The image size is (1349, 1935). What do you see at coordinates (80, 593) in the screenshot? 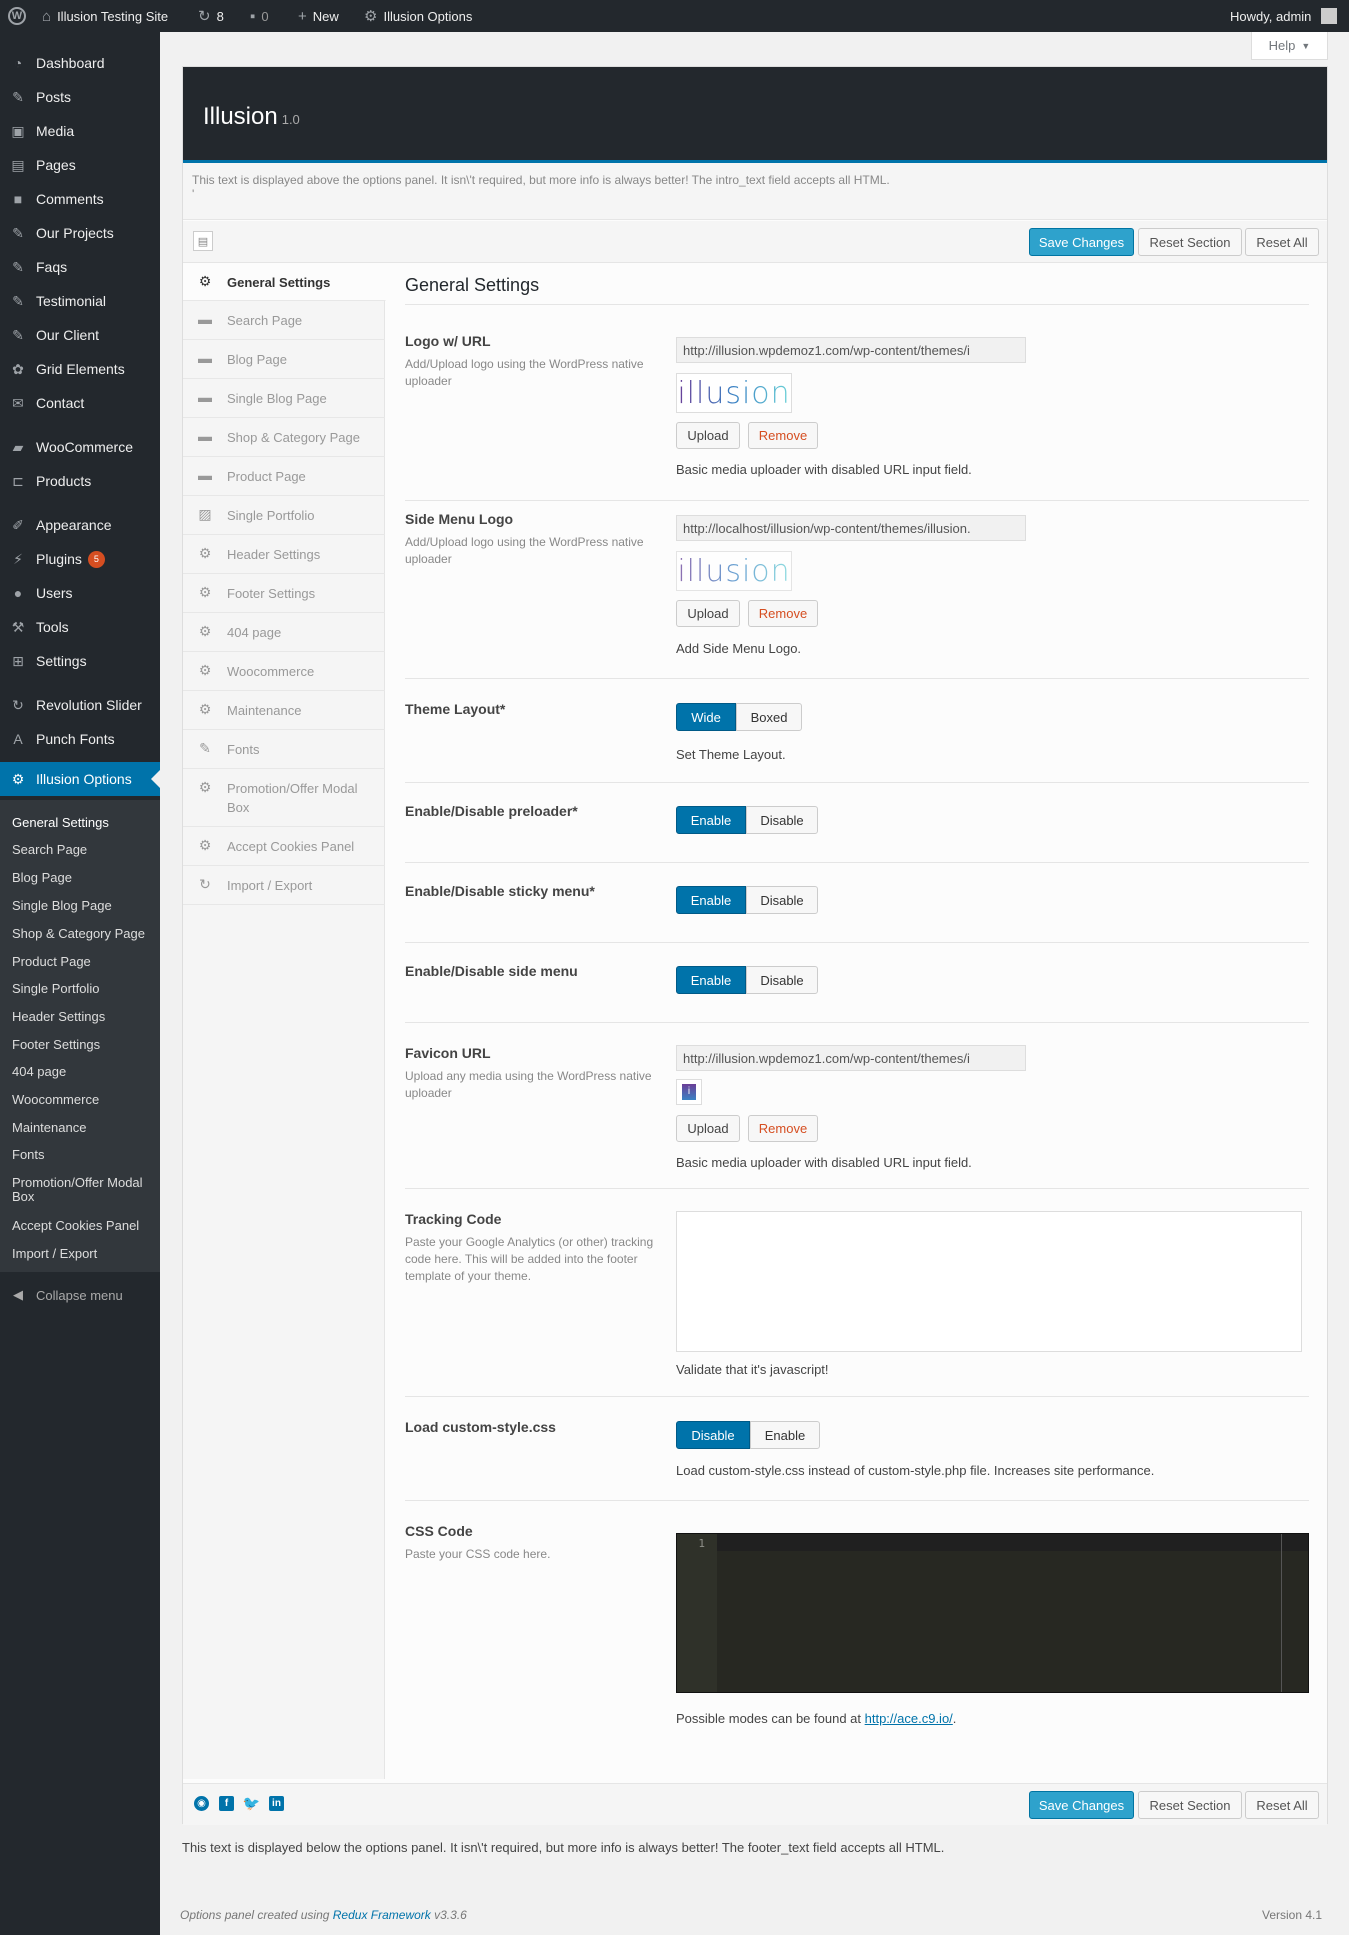
I see `menu-item: ● Users` at bounding box center [80, 593].